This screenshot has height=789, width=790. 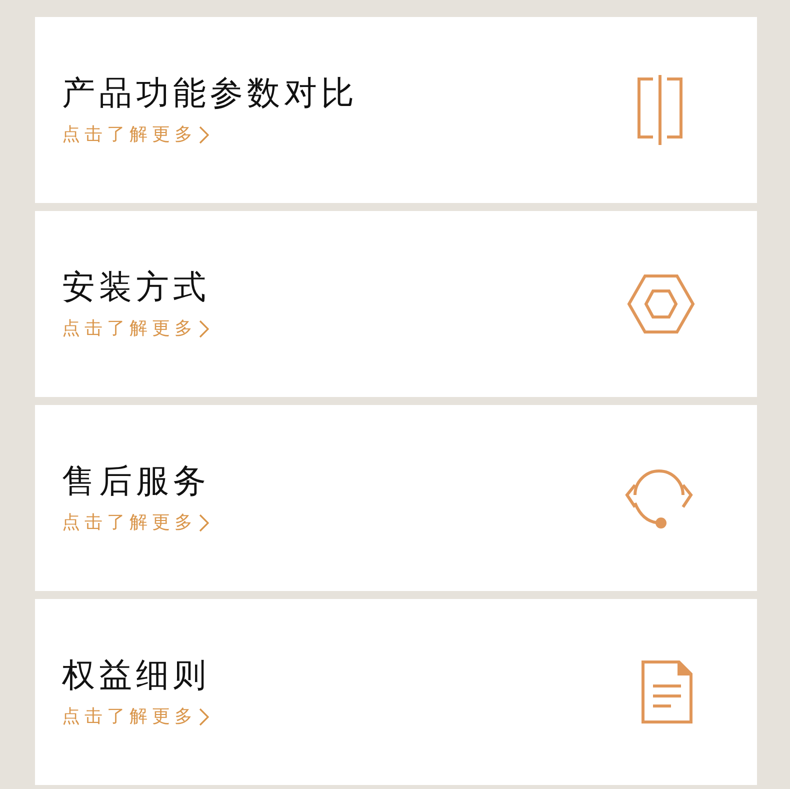 I want to click on hexagon-nut-icon, so click(x=661, y=304).